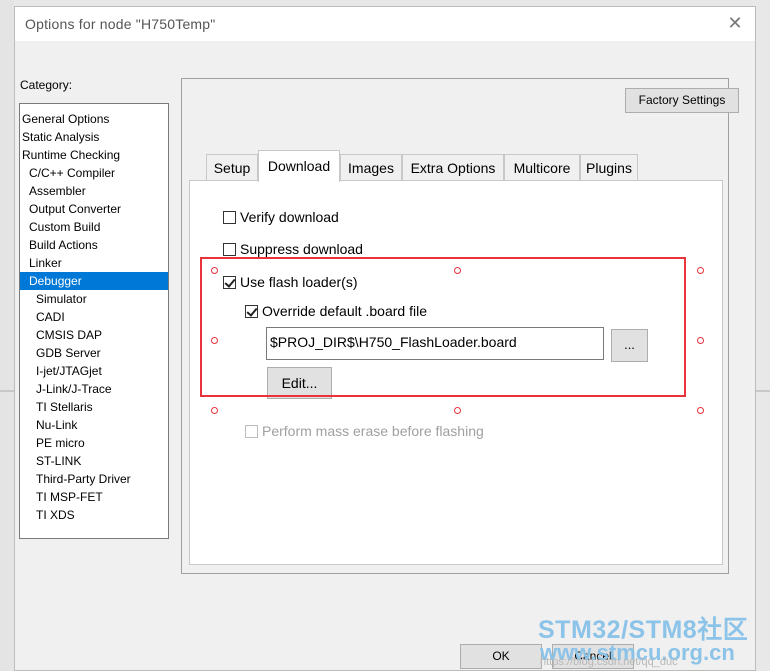 The height and width of the screenshot is (671, 770). I want to click on title-bar: Options for node "H750Temp" ✕, so click(385, 24).